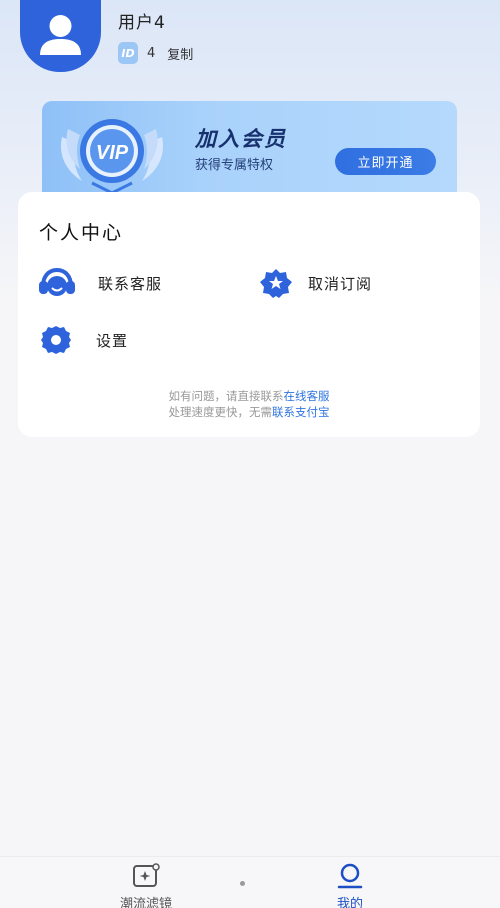 The height and width of the screenshot is (908, 500). I want to click on tab-trend-filter: 潮流滤镜, so click(146, 885).